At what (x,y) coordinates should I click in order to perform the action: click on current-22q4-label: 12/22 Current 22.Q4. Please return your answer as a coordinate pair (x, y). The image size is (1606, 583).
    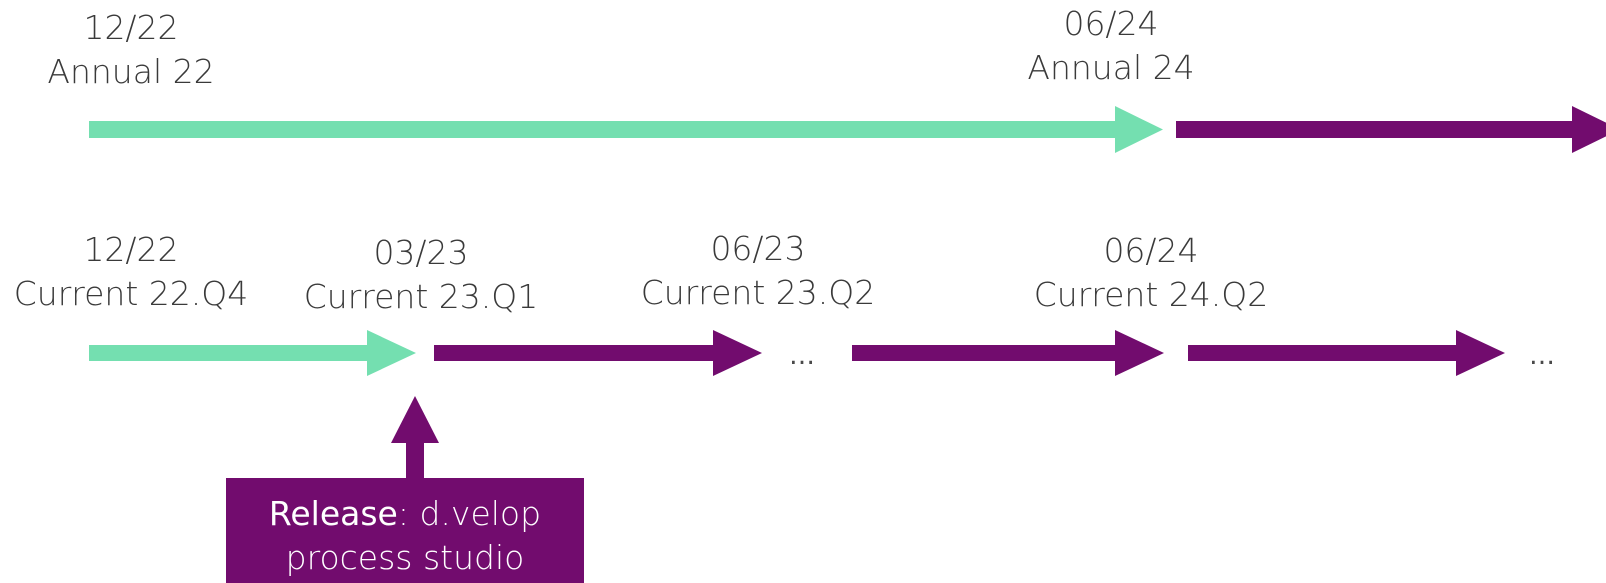
    Looking at the image, I should click on (131, 272).